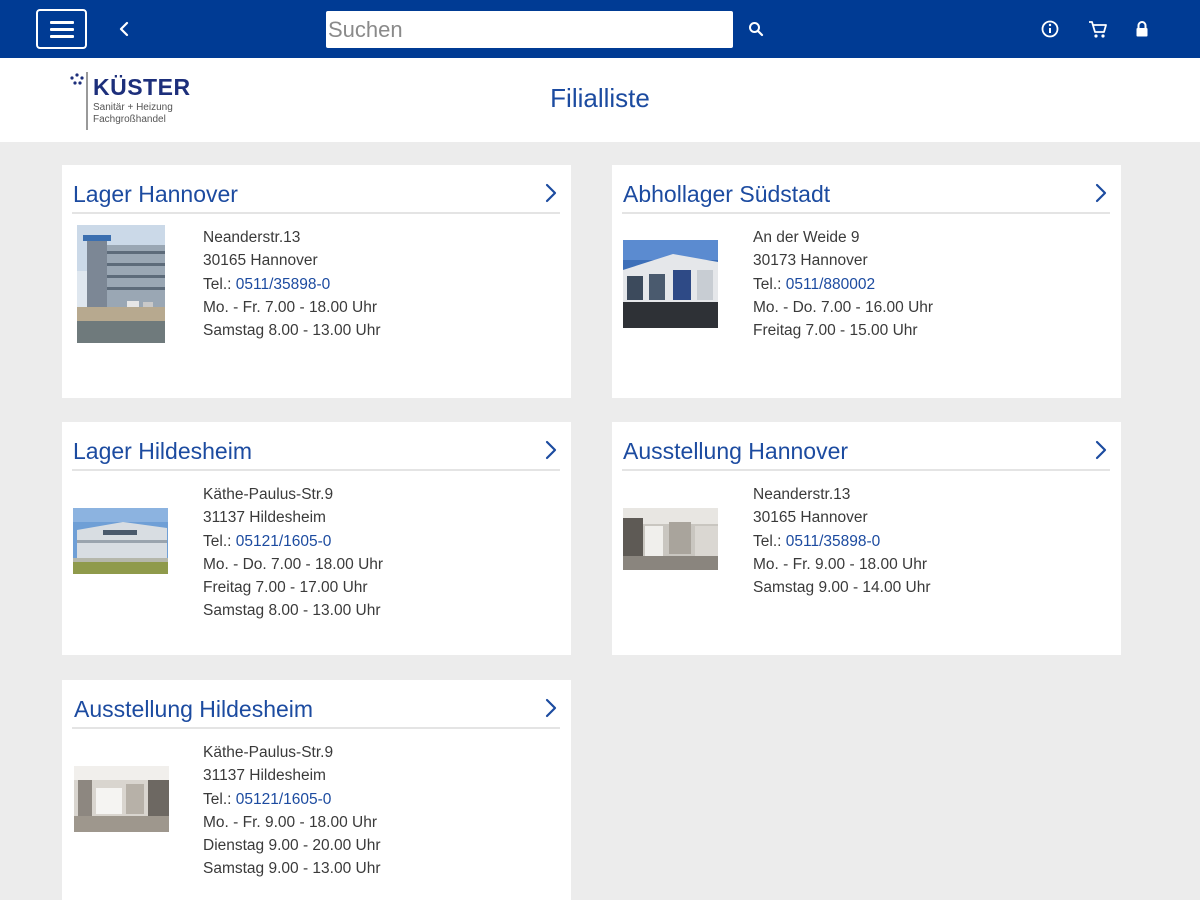 The width and height of the screenshot is (1200, 900). I want to click on branch-card-header: Ausstellung Hildesheim, so click(316, 710).